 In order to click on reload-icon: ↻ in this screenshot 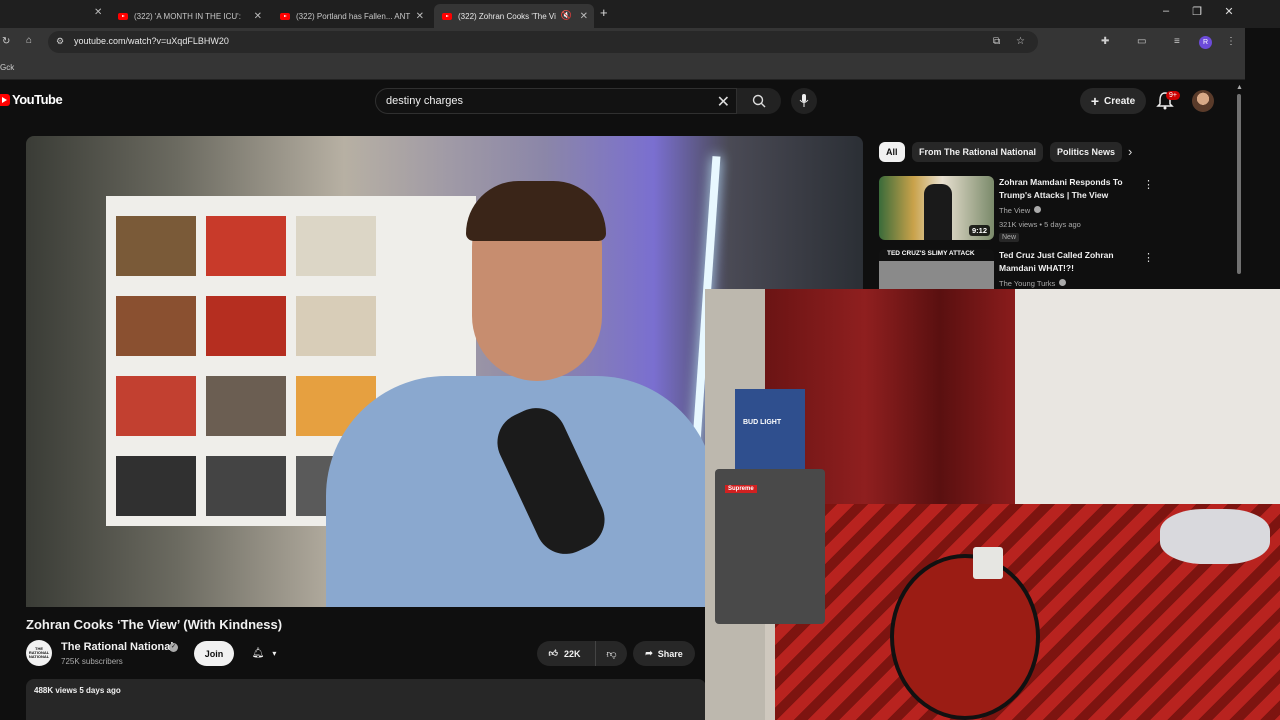, I will do `click(6, 41)`.